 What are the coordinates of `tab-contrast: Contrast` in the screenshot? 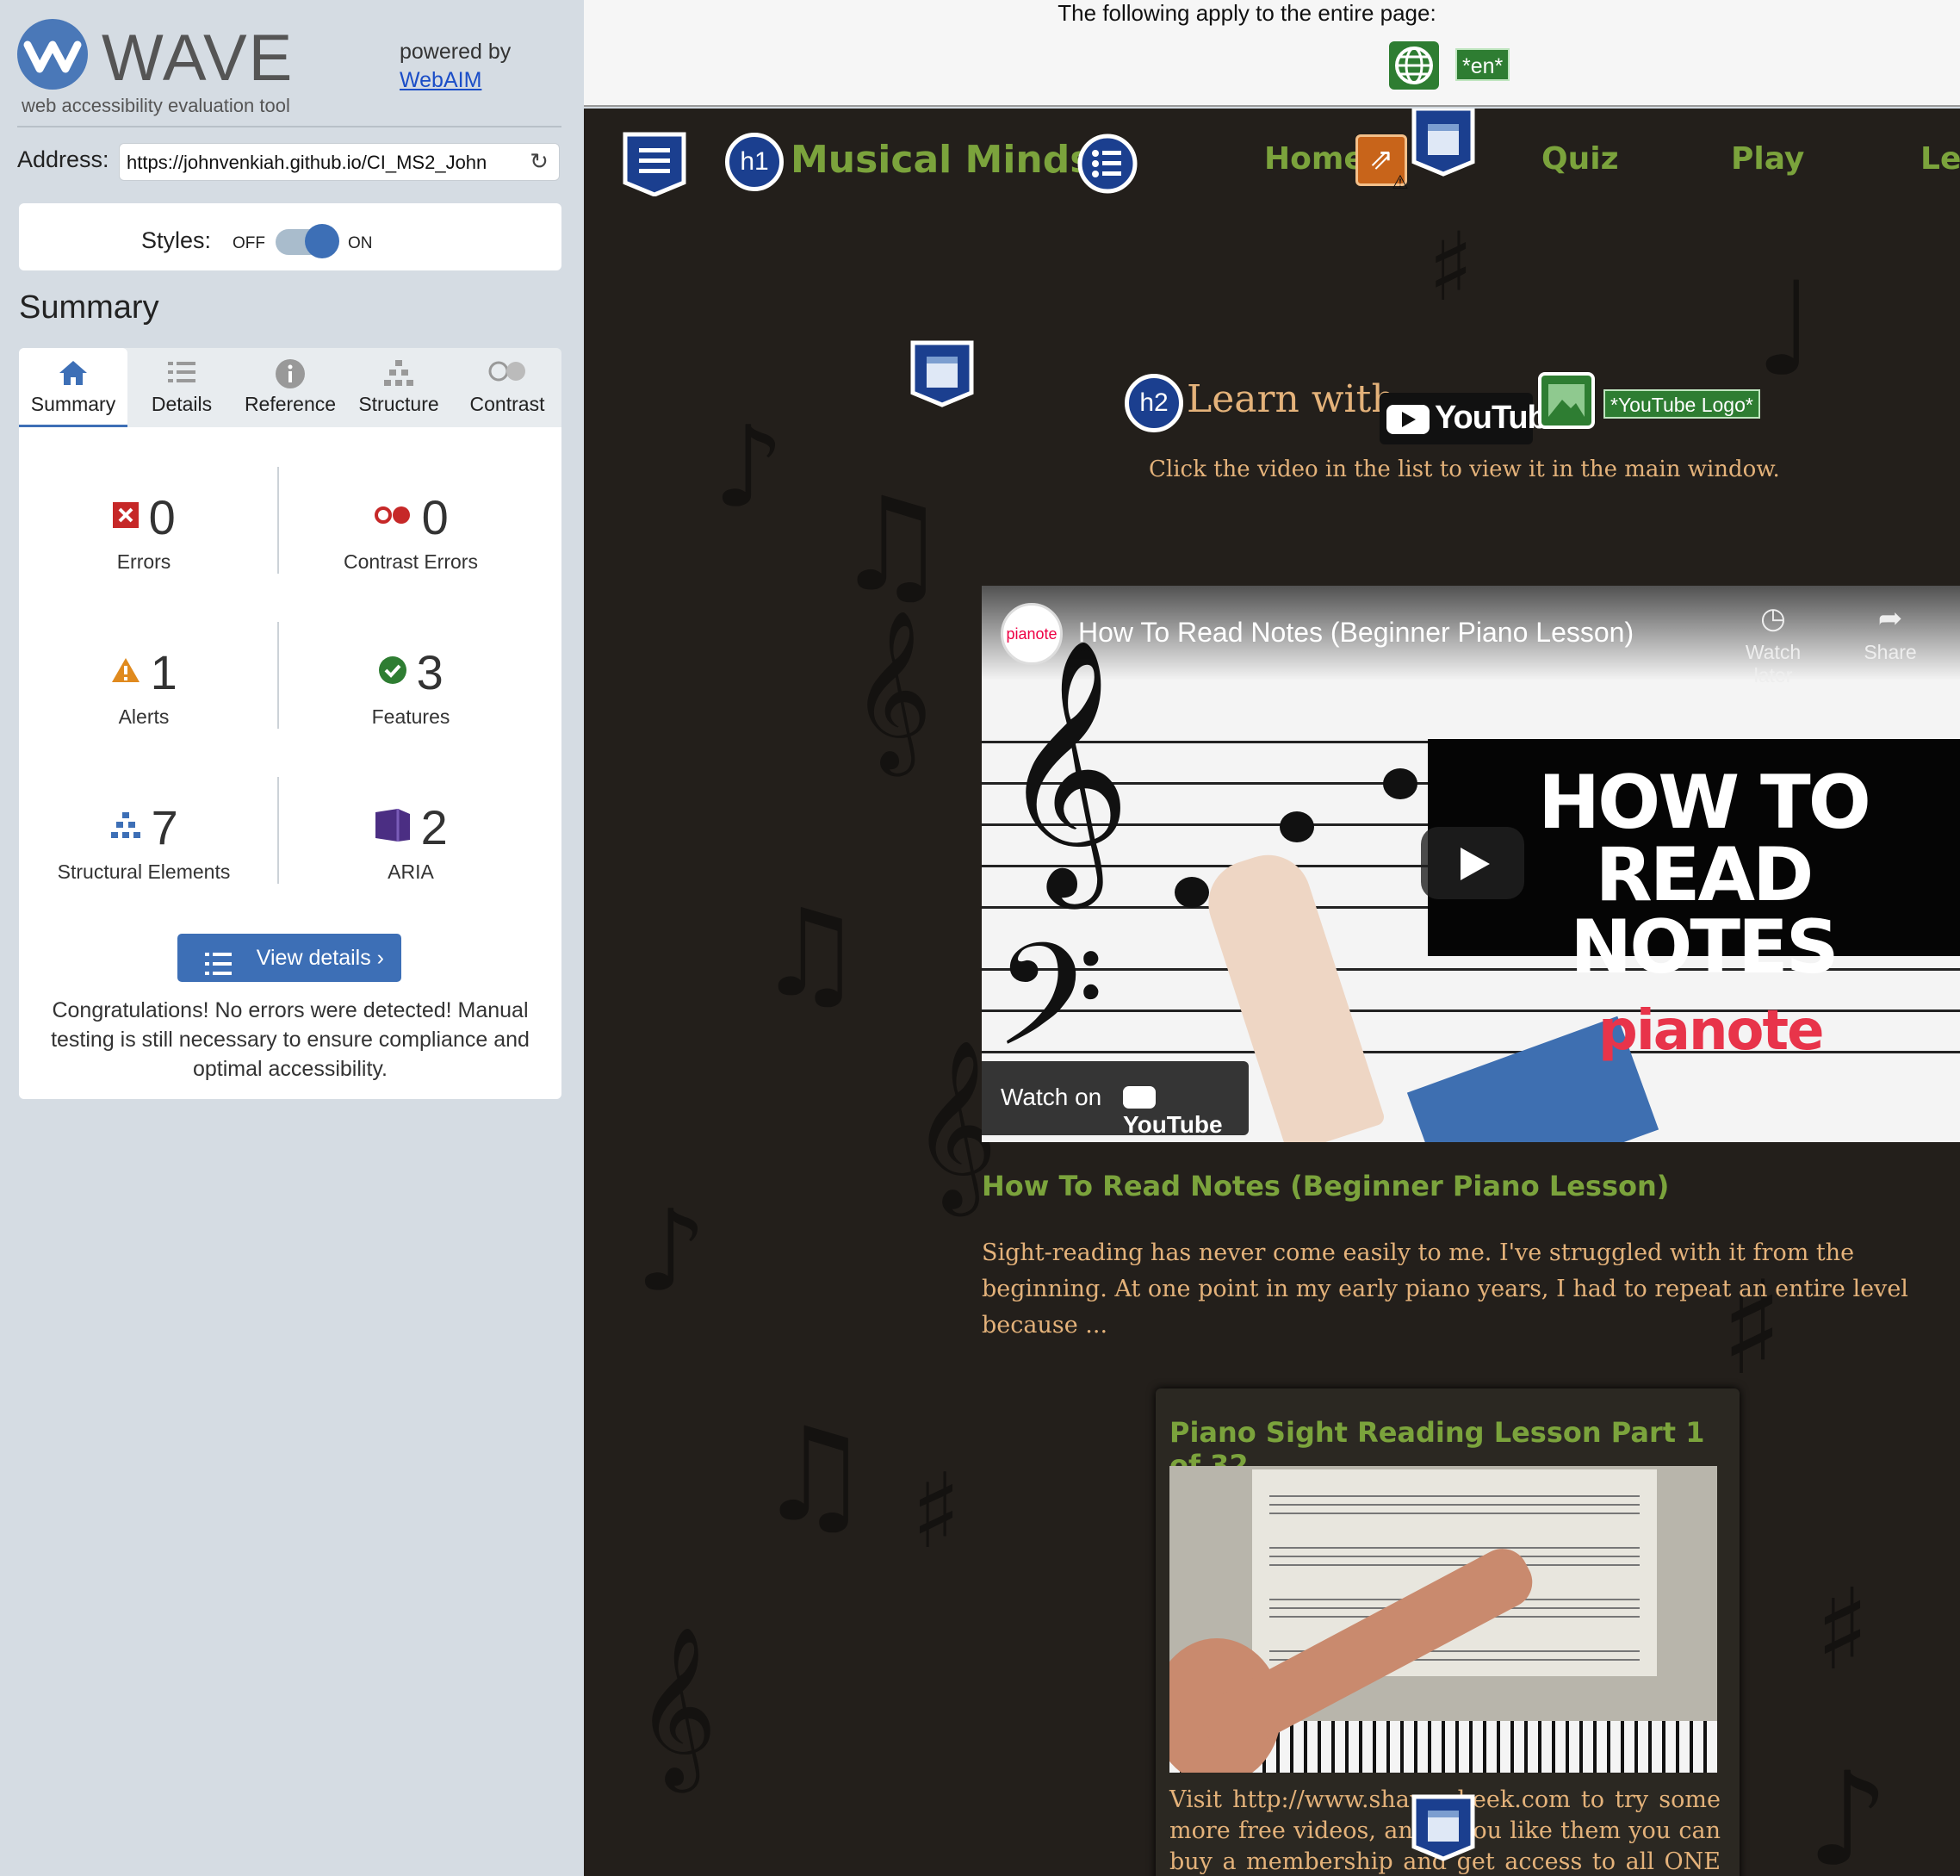 It's located at (507, 387).